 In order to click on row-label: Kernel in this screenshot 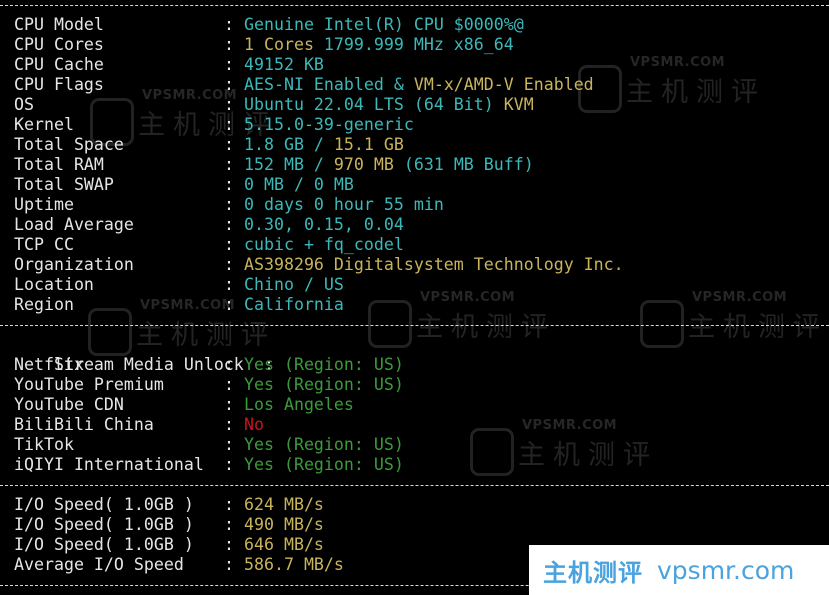, I will do `click(44, 124)`.